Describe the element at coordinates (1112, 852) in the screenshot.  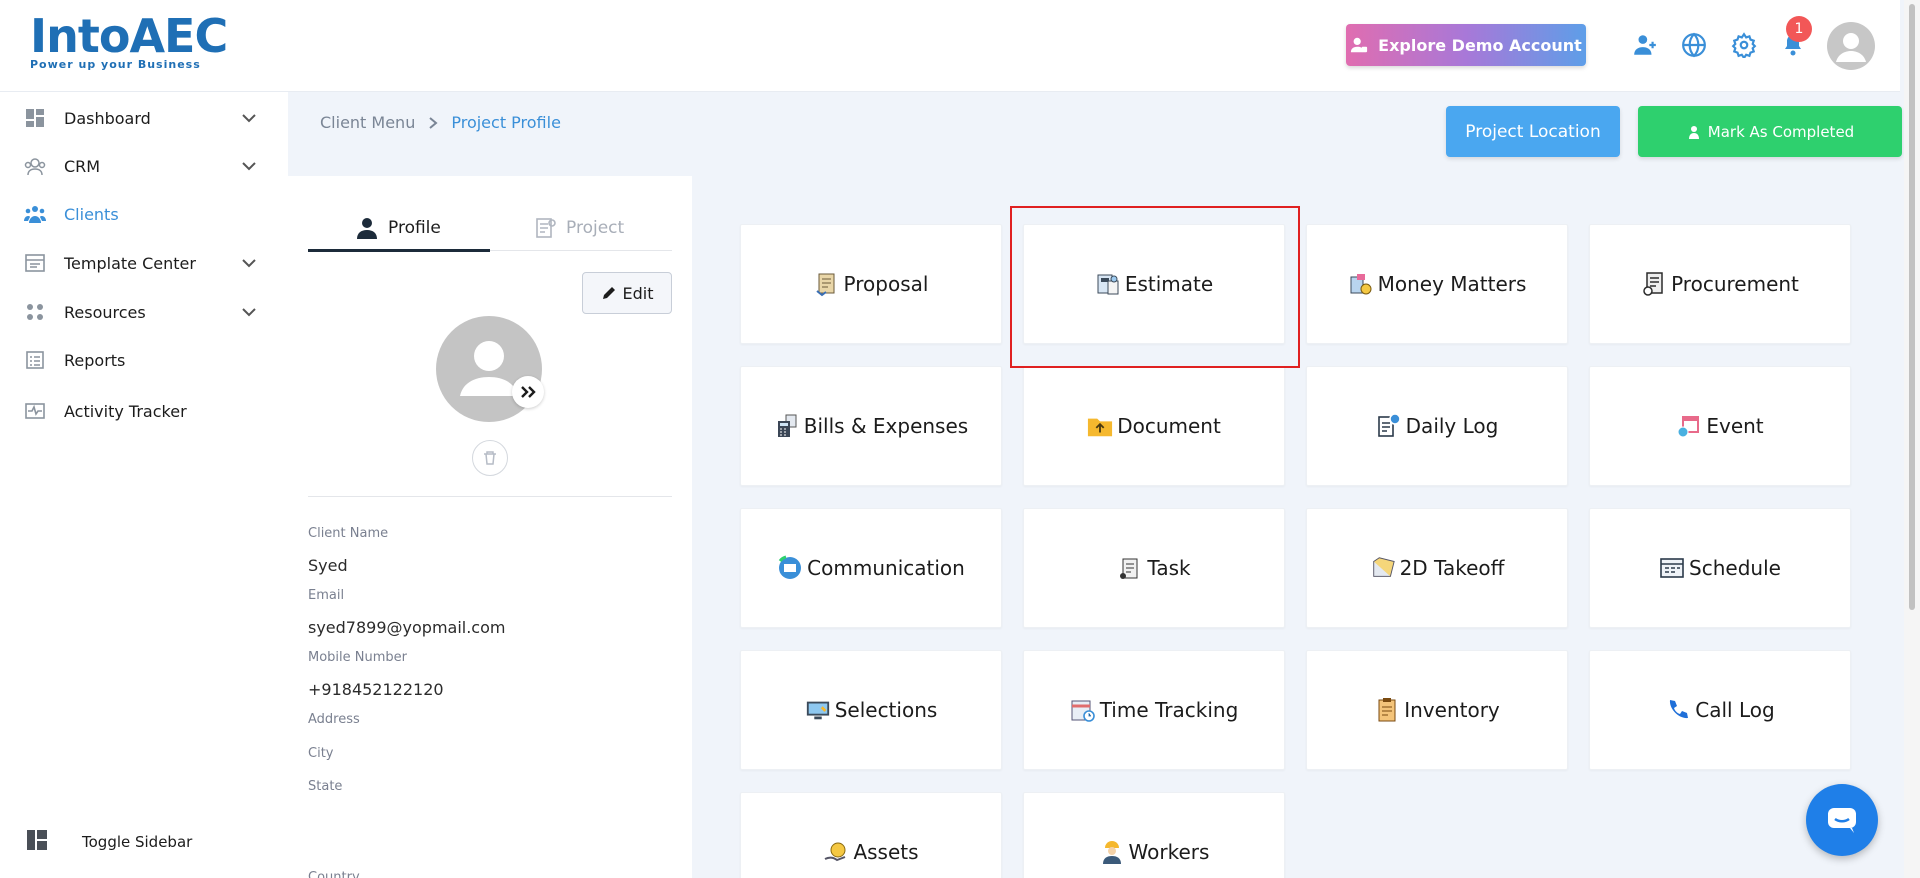
I see `worker-icon` at that location.